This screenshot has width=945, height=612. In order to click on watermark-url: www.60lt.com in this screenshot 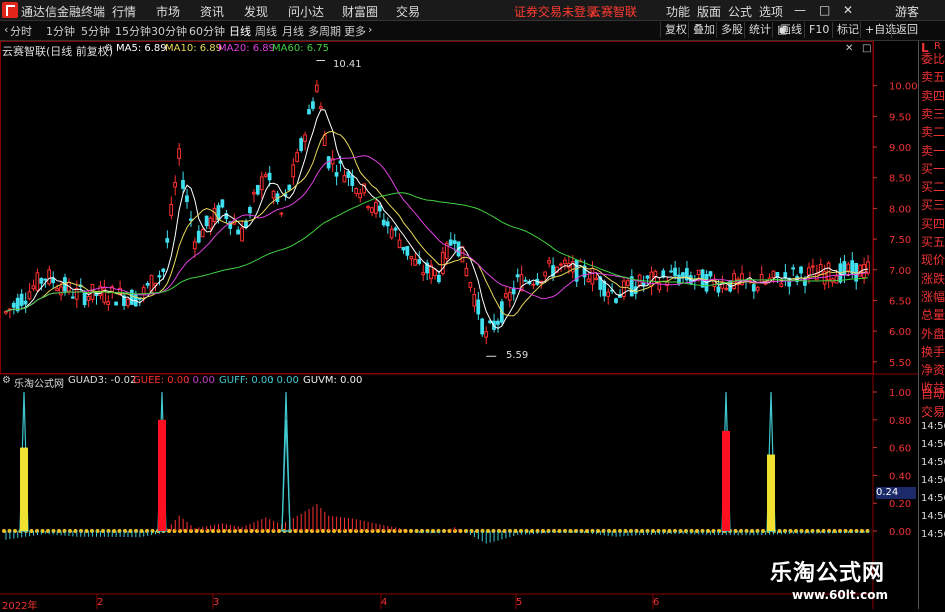, I will do `click(840, 595)`.